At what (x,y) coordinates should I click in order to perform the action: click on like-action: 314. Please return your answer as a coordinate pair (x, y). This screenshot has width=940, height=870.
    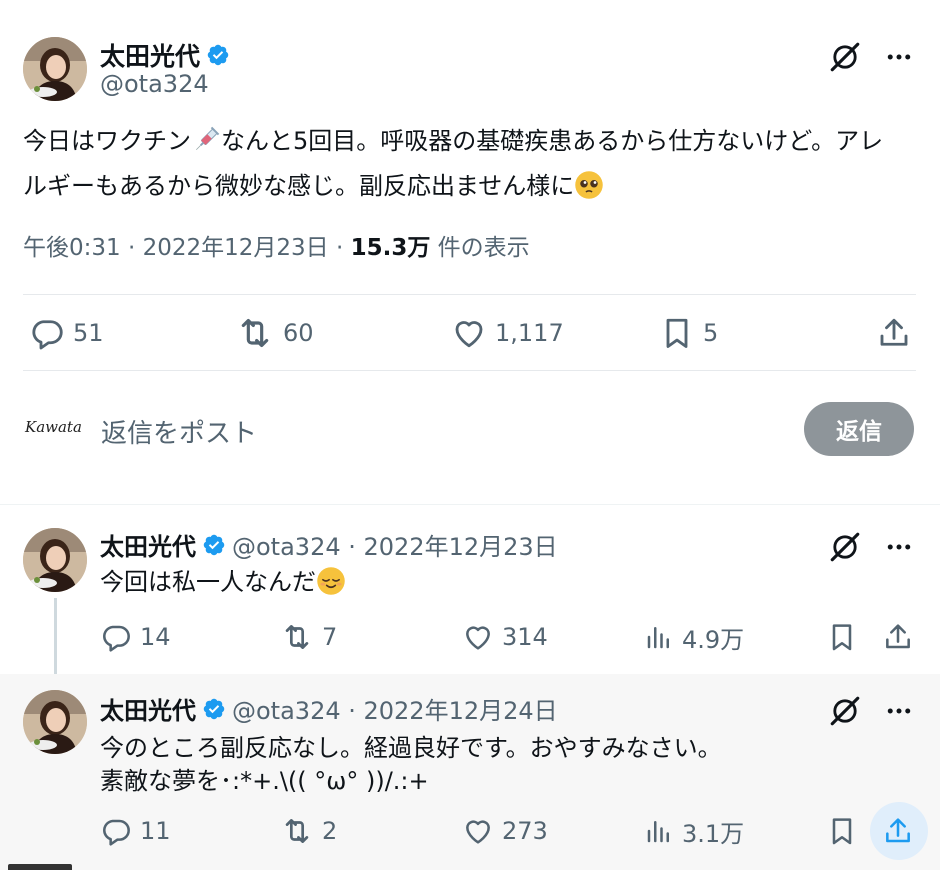
    Looking at the image, I should click on (505, 637).